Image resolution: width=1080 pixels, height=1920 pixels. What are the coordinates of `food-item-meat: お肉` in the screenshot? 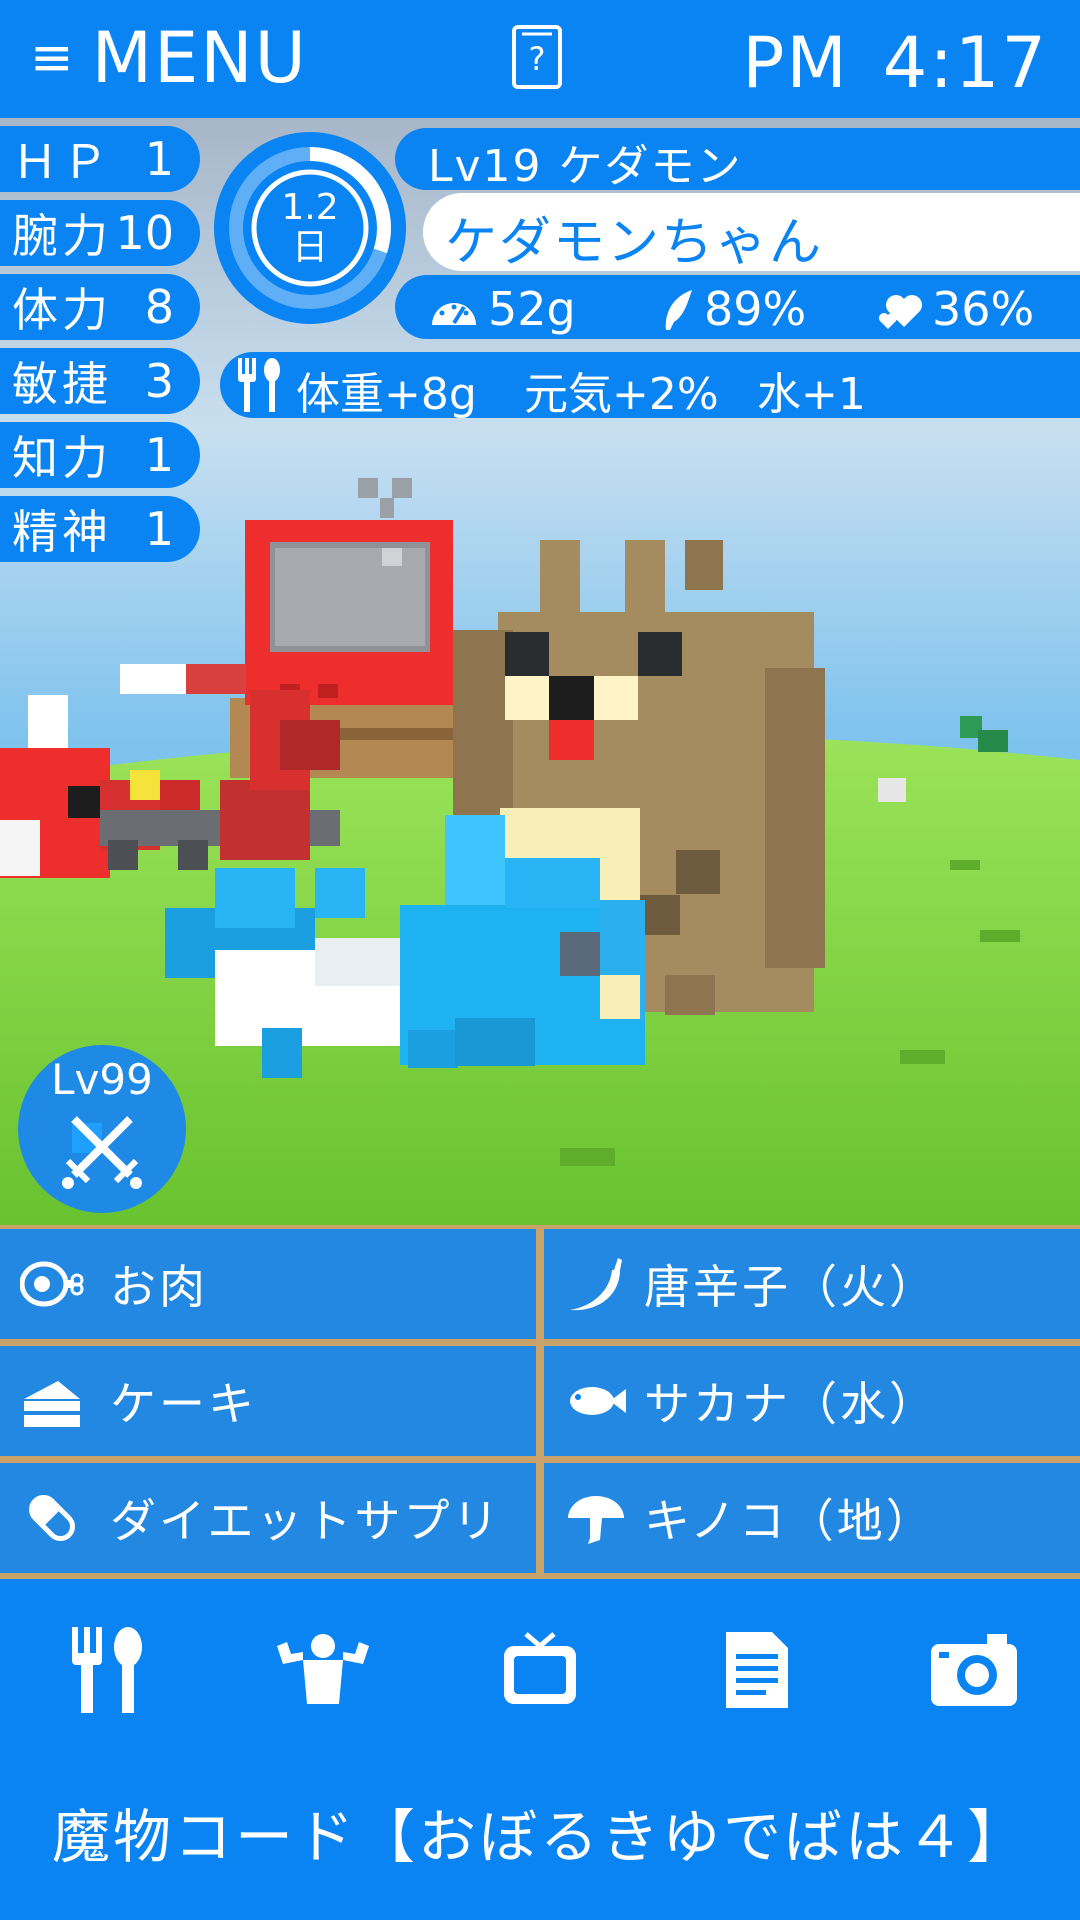 It's located at (268, 1284).